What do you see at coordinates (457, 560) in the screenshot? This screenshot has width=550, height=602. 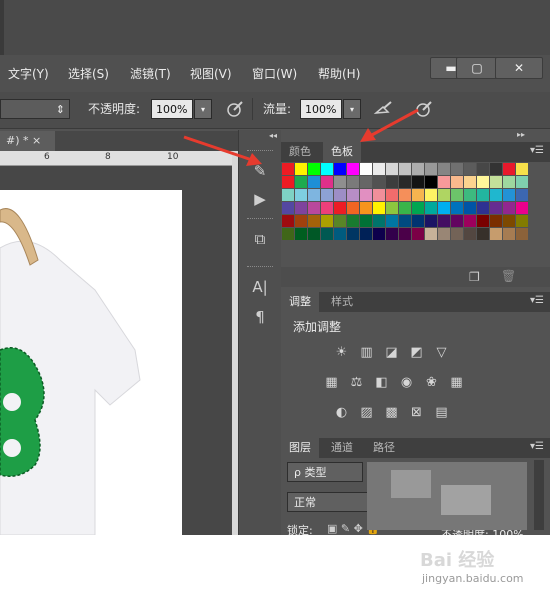 I see `watermark-brand: Bai 经验` at bounding box center [457, 560].